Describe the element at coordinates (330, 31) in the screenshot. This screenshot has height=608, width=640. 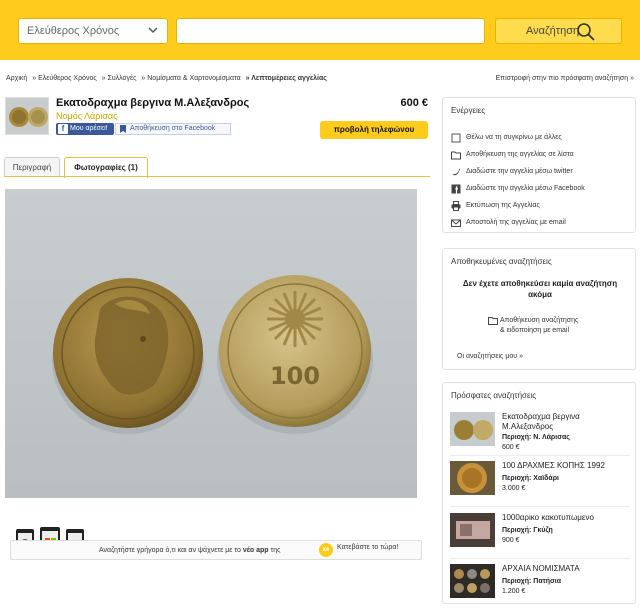
I see `search-input` at that location.